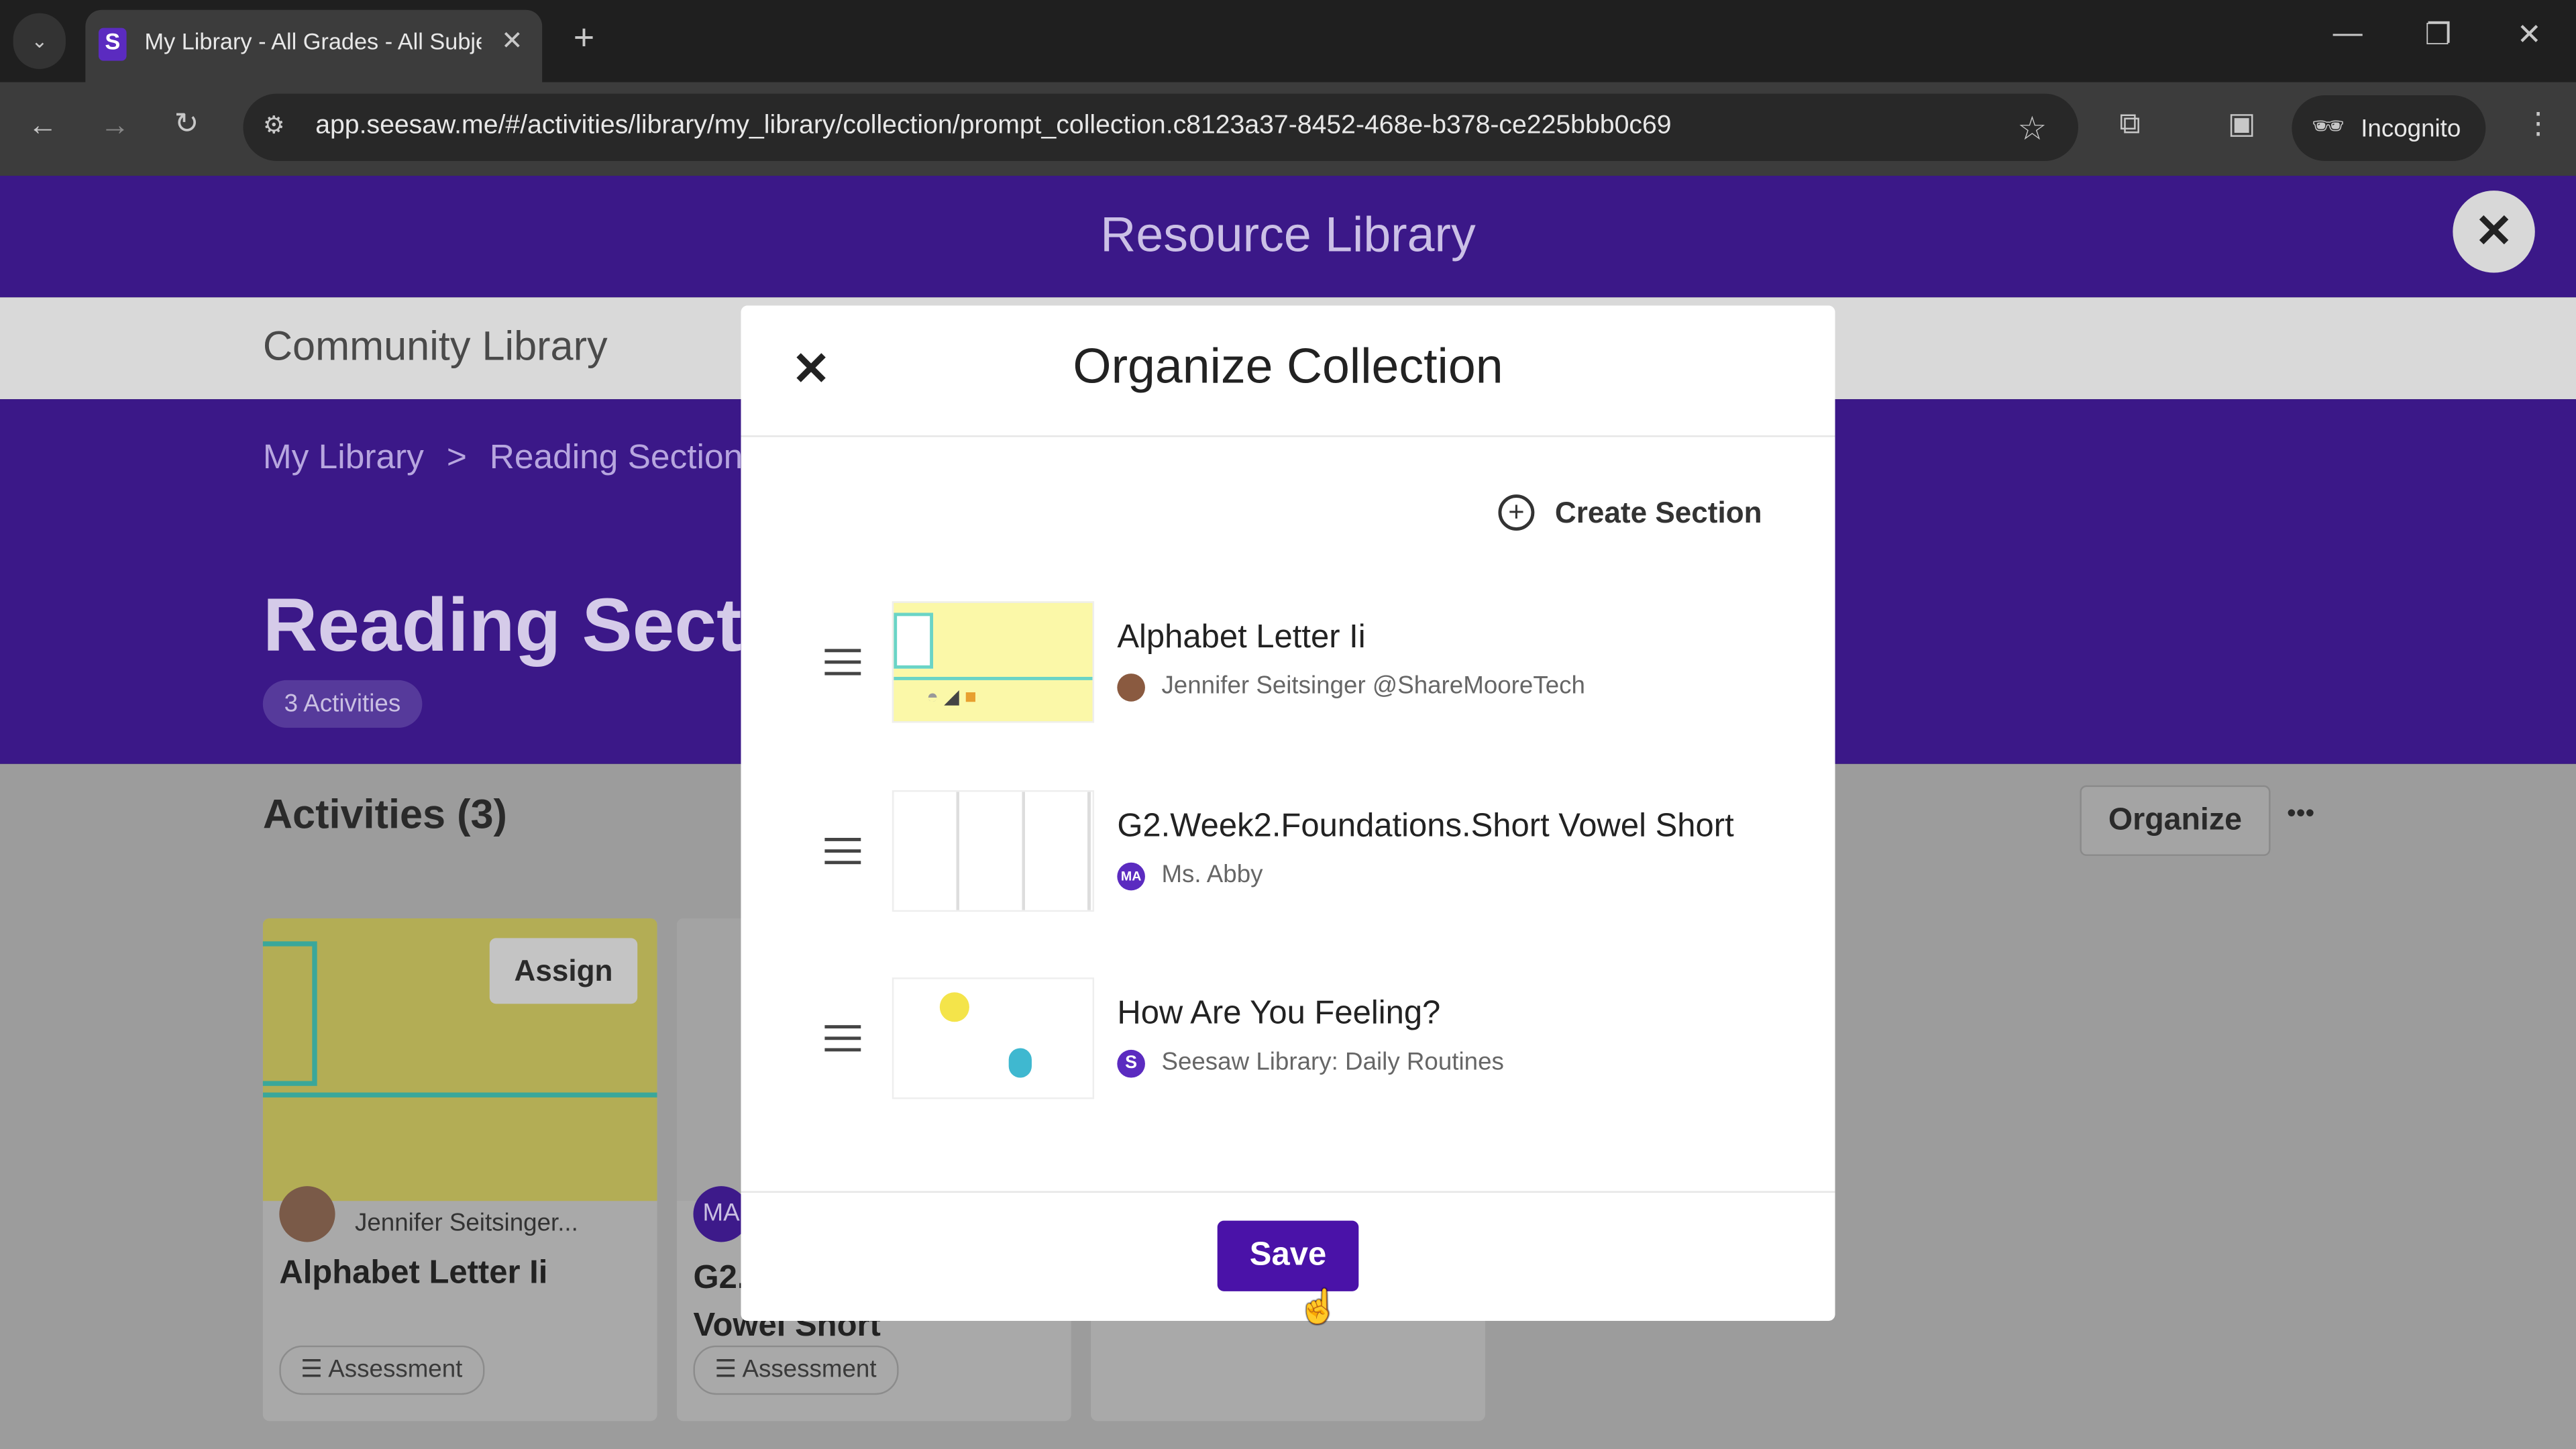 This screenshot has width=2576, height=1449. Describe the element at coordinates (1020, 1063) in the screenshot. I see `character-icon` at that location.